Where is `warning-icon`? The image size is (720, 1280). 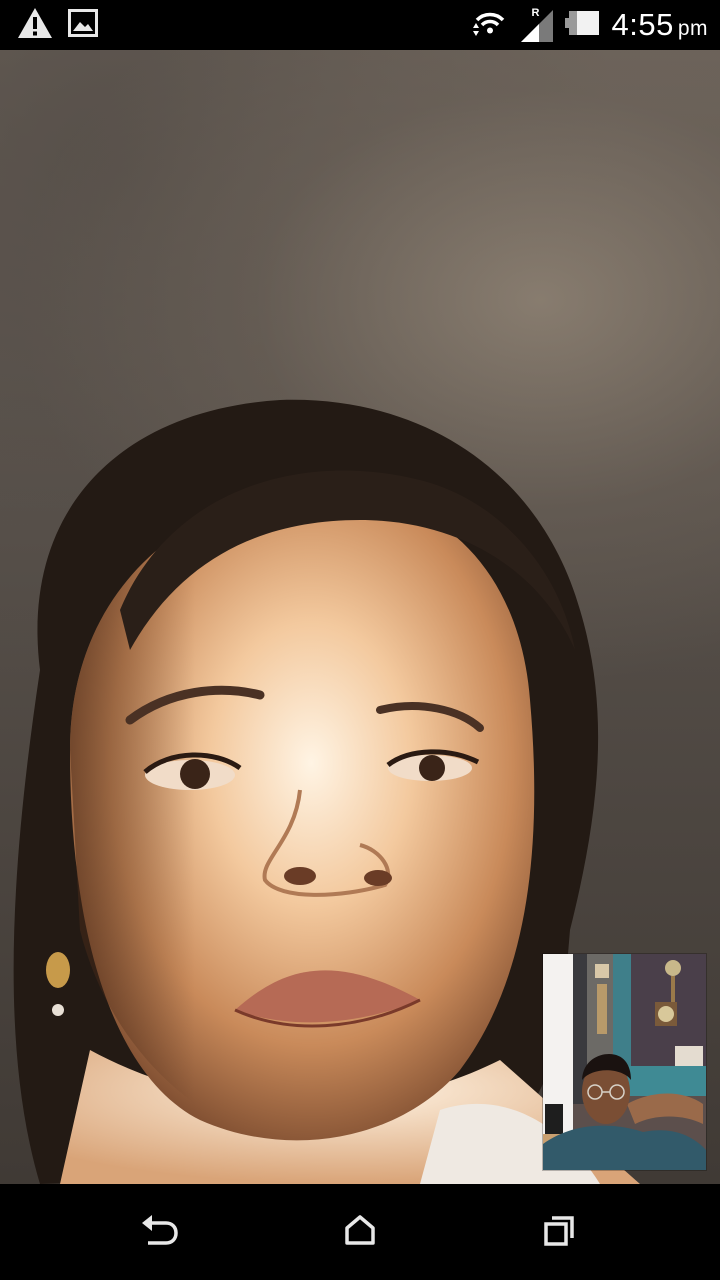 warning-icon is located at coordinates (35, 25).